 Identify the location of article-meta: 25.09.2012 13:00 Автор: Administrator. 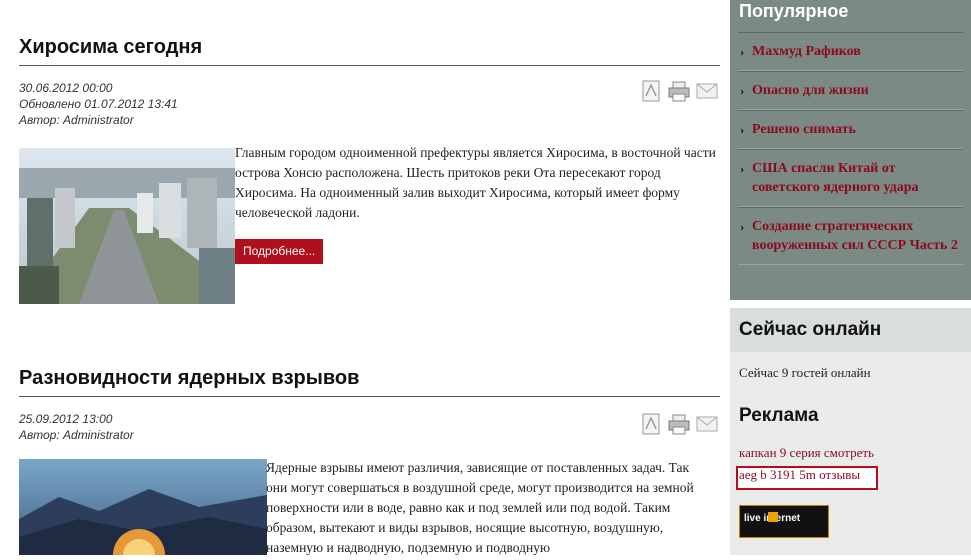
(369, 427).